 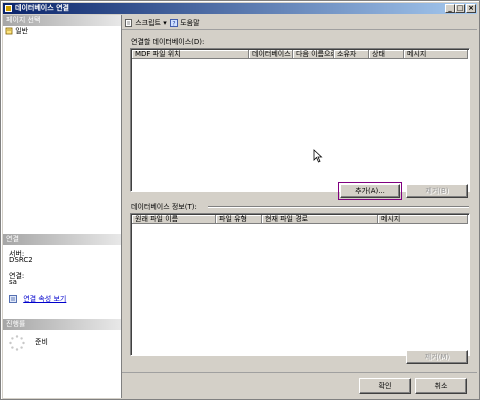 What do you see at coordinates (437, 191) in the screenshot?
I see `remove-database-button: 제거(B)` at bounding box center [437, 191].